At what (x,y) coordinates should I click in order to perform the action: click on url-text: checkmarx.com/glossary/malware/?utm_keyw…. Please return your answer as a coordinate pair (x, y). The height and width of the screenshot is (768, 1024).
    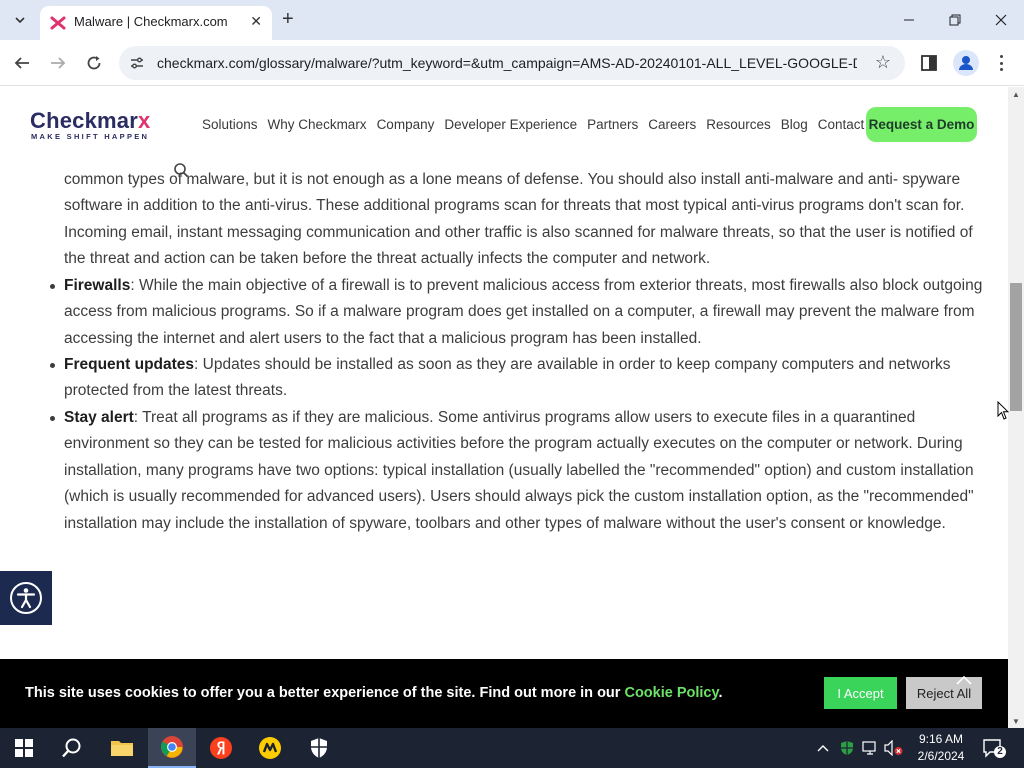
    Looking at the image, I should click on (507, 63).